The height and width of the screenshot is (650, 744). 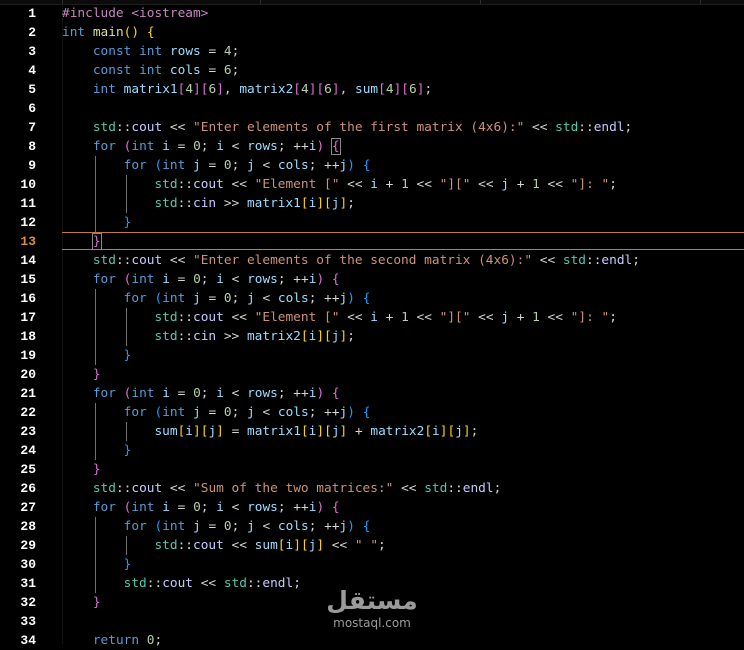 I want to click on line-number: 27, so click(x=28, y=507).